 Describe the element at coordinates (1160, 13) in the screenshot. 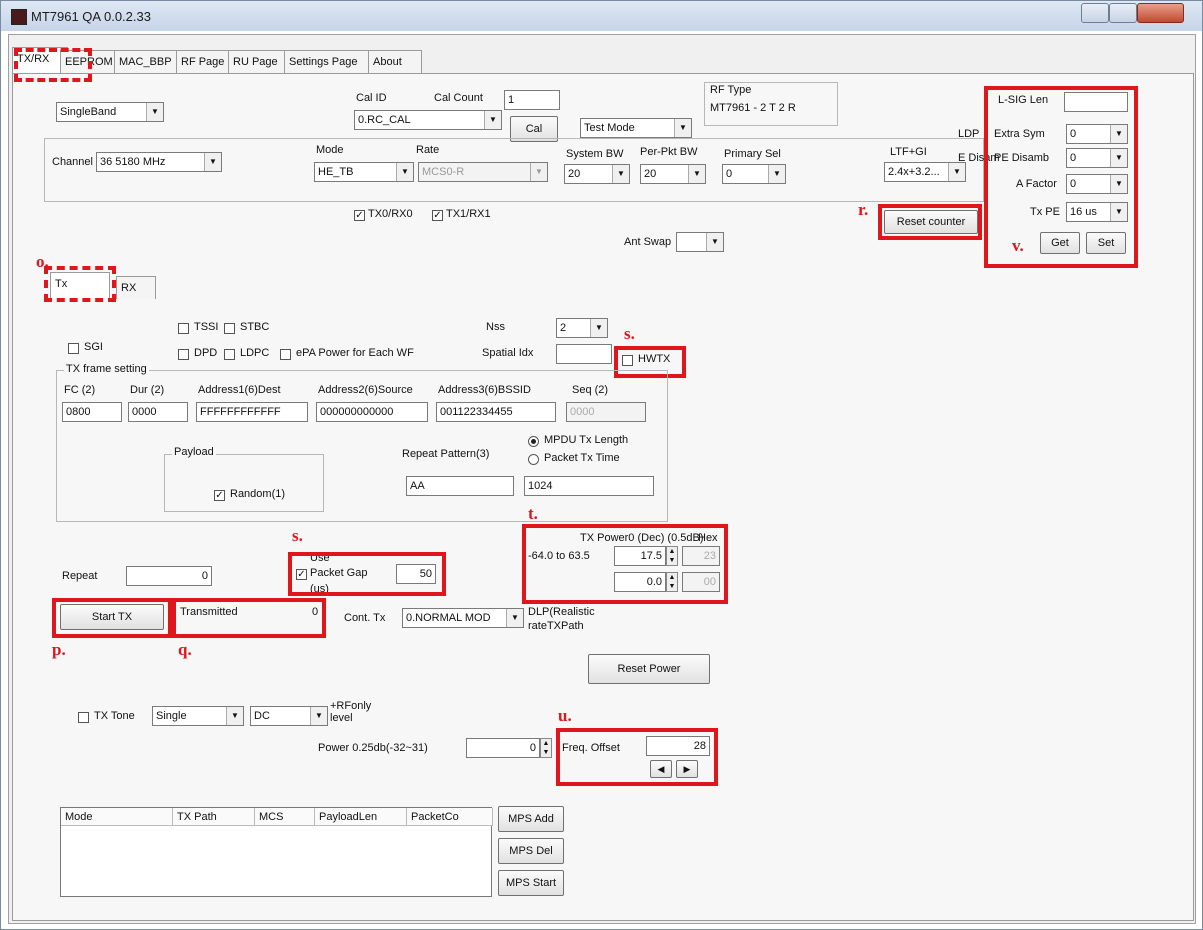

I see `close-button` at that location.